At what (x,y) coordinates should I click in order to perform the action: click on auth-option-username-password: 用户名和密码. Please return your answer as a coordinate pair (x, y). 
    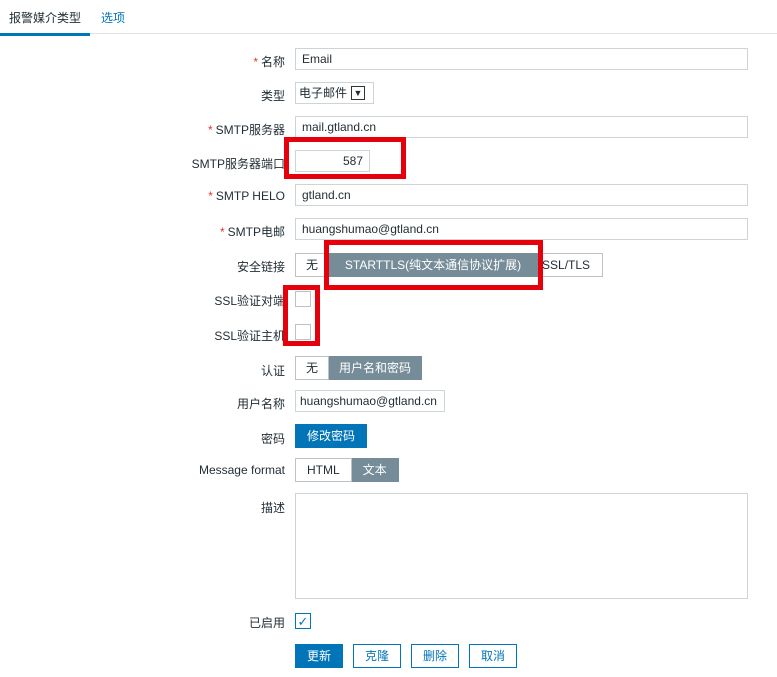
    Looking at the image, I should click on (376, 368).